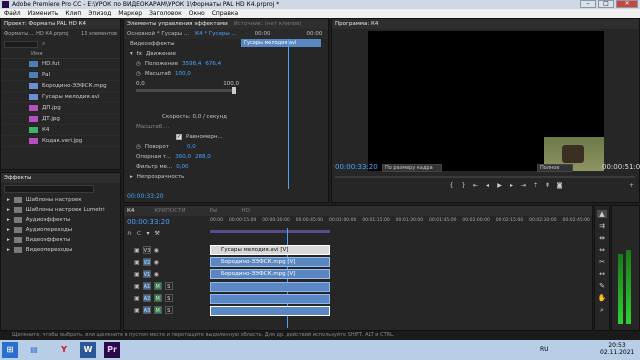  Describe the element at coordinates (99, 13) in the screenshot. I see `menu-sequence: Эпизод` at that location.